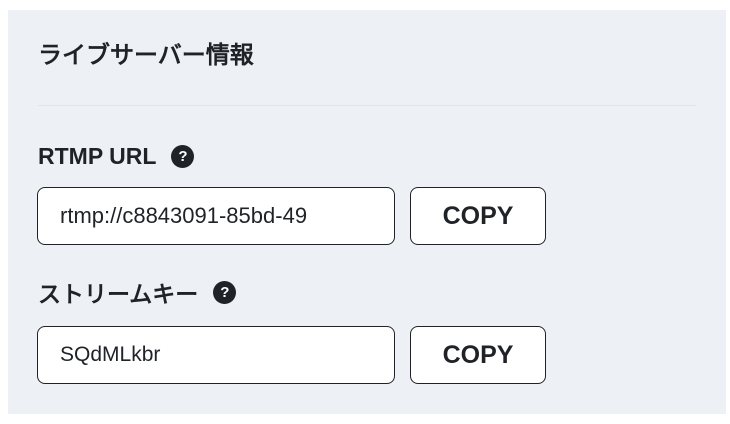 The width and height of the screenshot is (730, 424). I want to click on rtmp-url-label: RTMP URL, so click(97, 155).